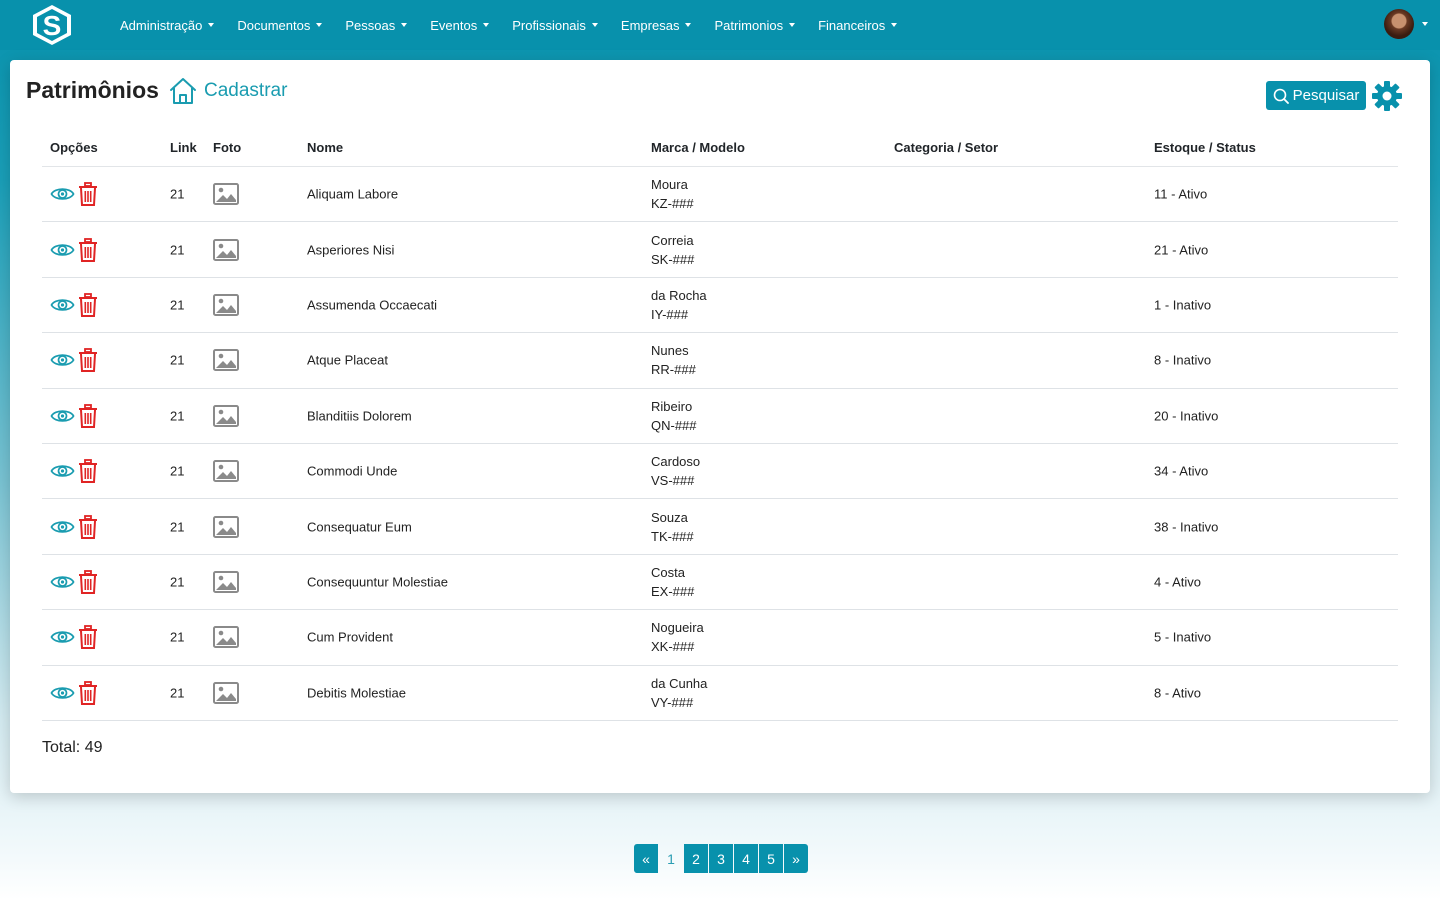  Describe the element at coordinates (656, 25) in the screenshot. I see `nav-item-empresas: Empresas` at that location.